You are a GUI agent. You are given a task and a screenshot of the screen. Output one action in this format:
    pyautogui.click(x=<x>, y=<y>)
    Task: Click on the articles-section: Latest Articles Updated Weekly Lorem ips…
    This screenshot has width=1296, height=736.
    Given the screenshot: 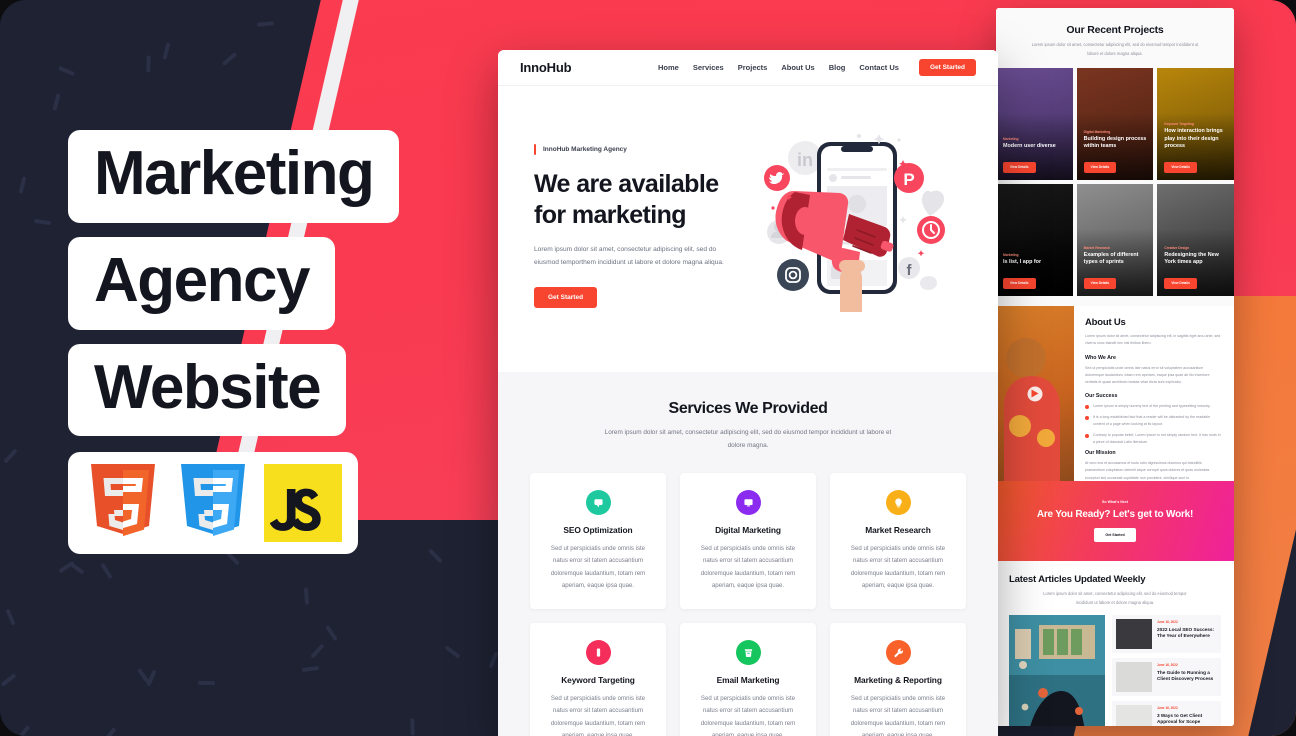 What is the action you would take?
    pyautogui.click(x=1115, y=643)
    